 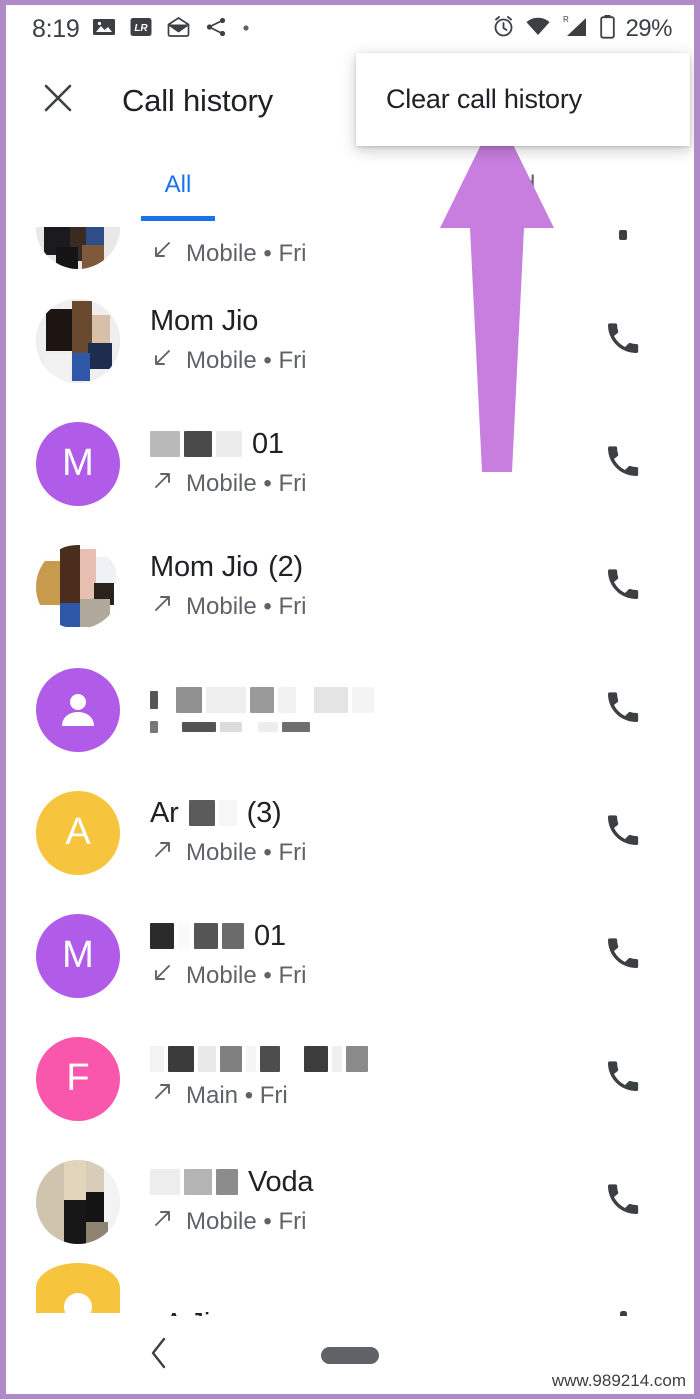 I want to click on svg-text: R, so click(x=566, y=19).